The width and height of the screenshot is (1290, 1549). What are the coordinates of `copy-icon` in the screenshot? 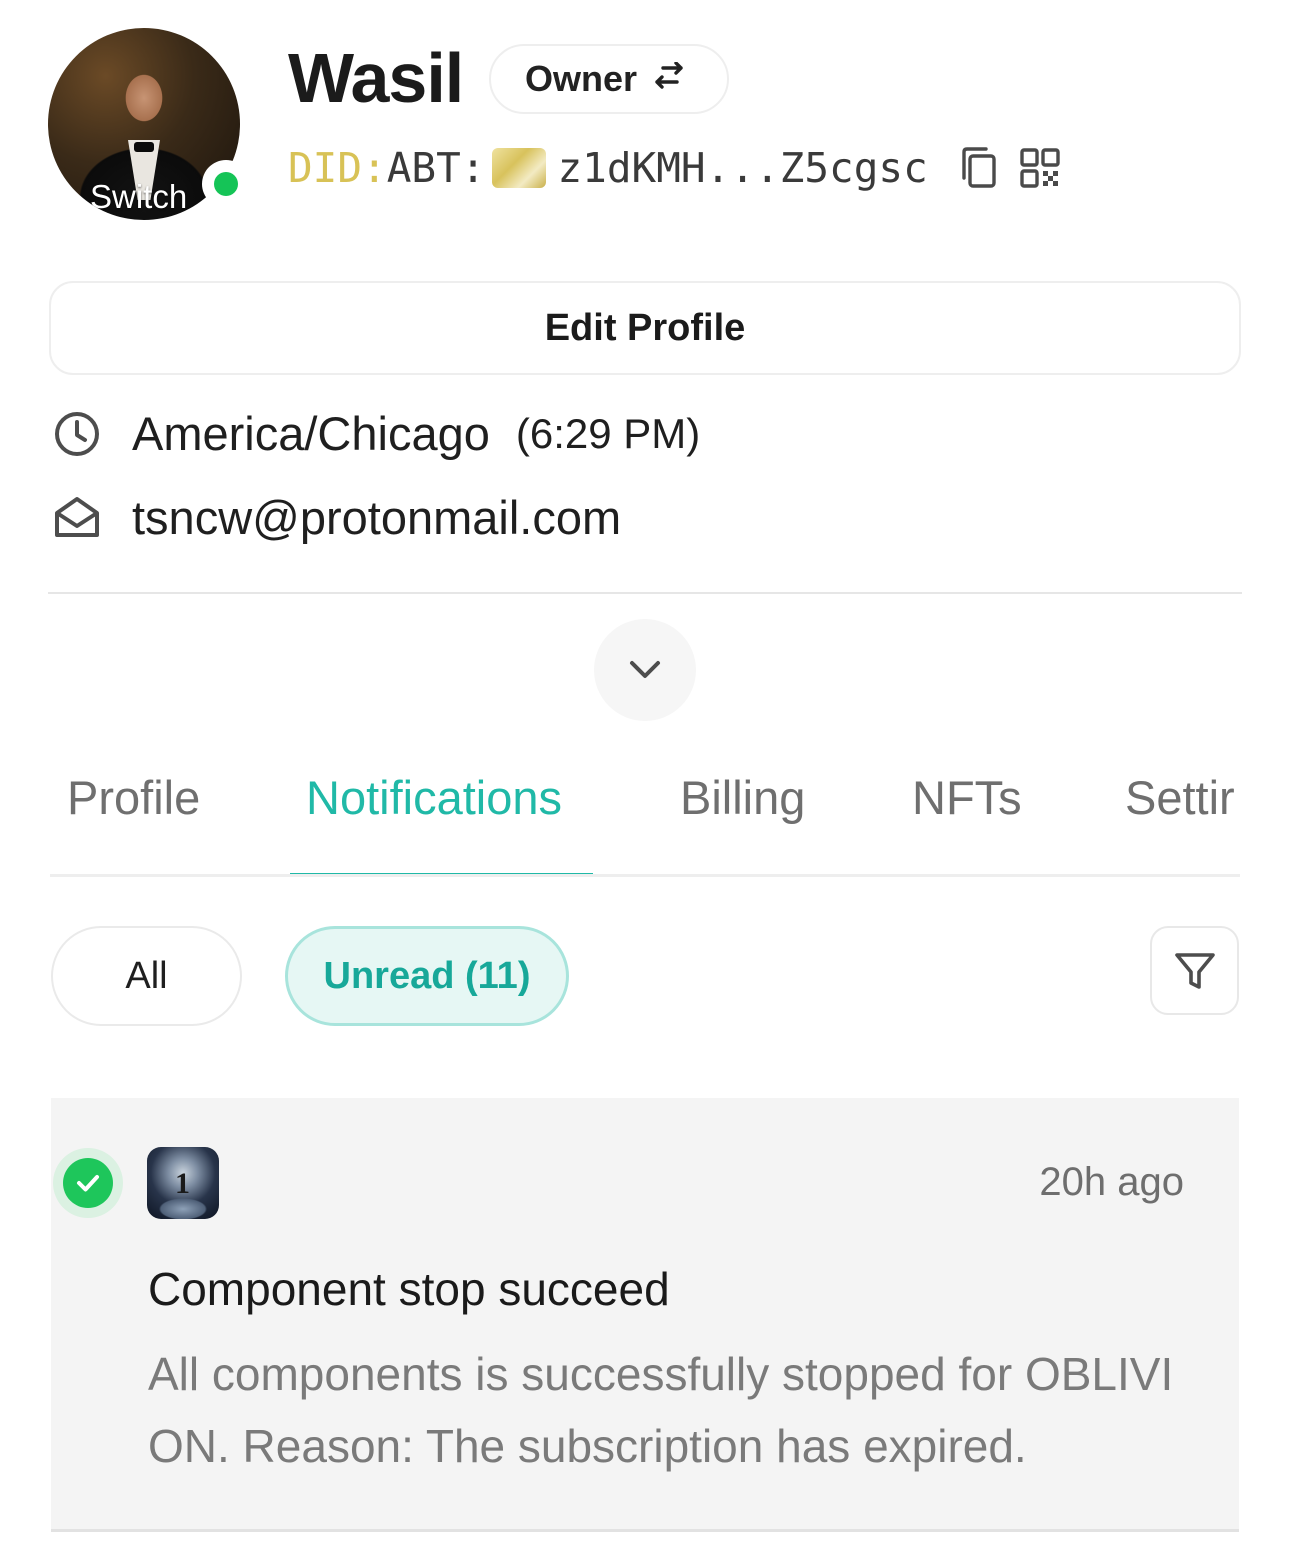 It's located at (979, 167).